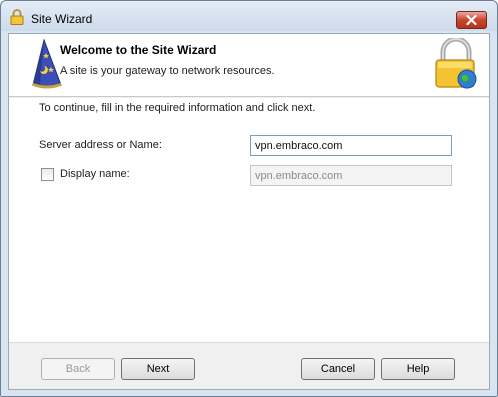  I want to click on next-button: Next, so click(158, 369).